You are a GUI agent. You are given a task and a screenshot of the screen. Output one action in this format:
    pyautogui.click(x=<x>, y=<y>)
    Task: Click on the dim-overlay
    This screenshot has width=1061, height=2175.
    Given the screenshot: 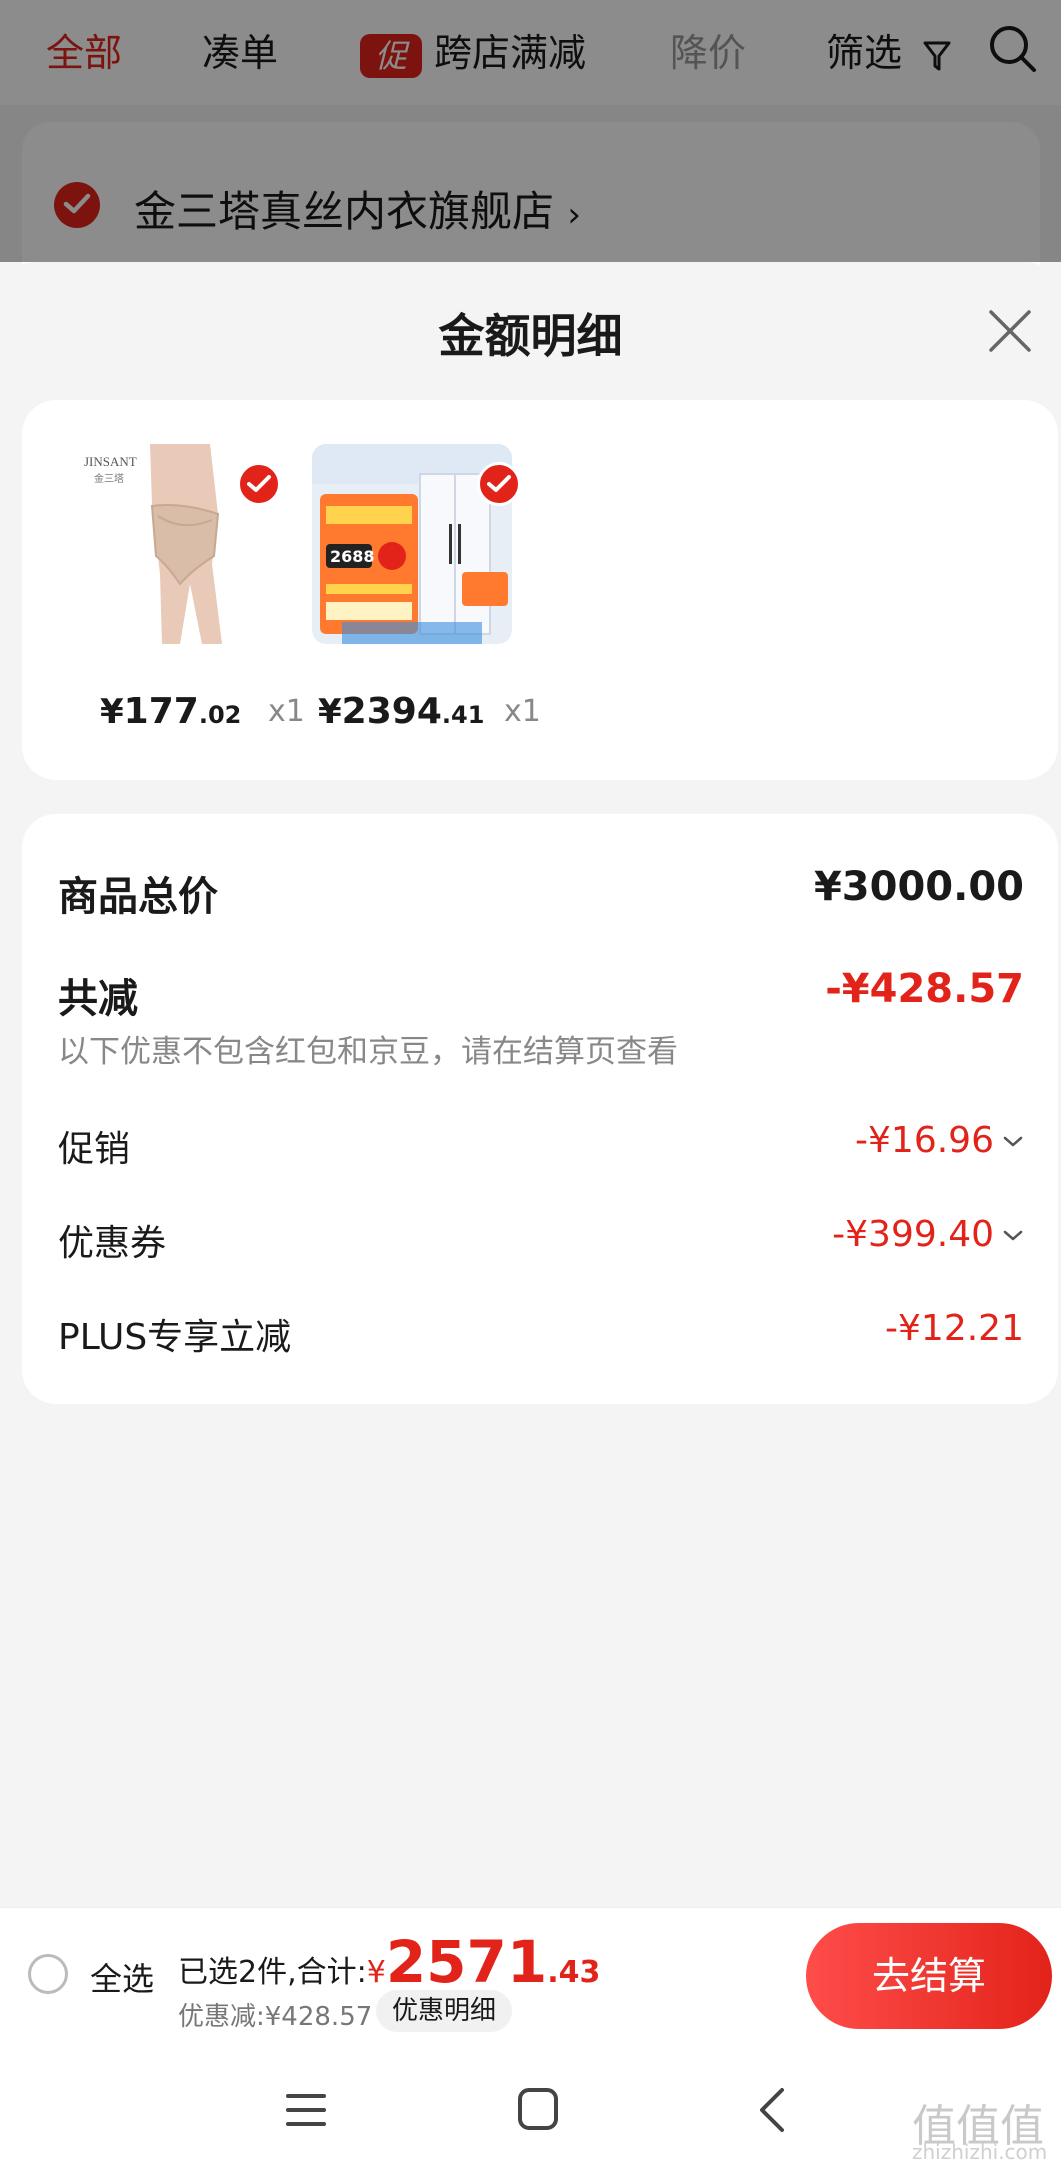 What is the action you would take?
    pyautogui.click(x=530, y=131)
    